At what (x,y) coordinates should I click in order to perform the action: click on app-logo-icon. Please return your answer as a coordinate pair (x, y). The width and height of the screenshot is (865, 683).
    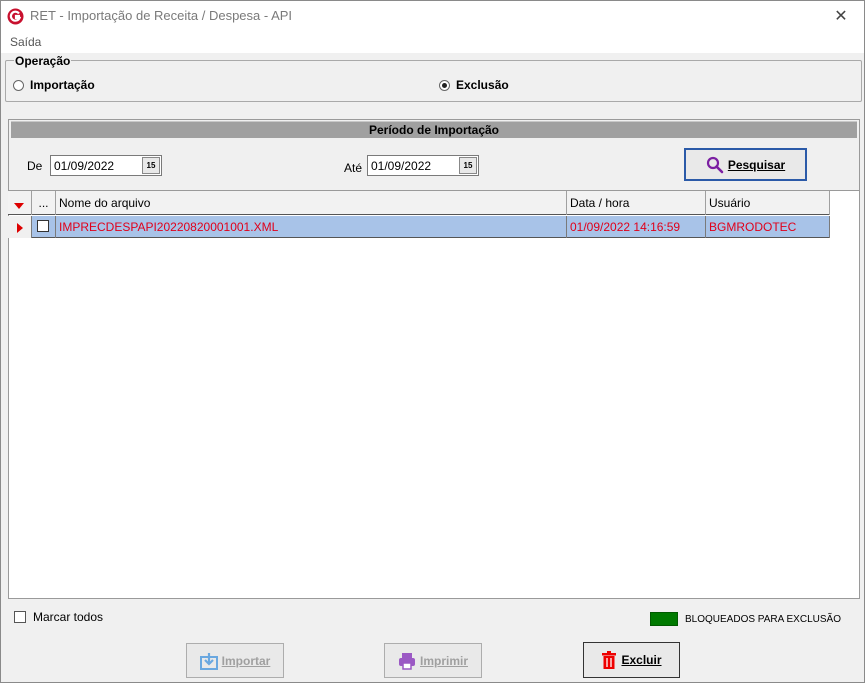
    Looking at the image, I should click on (15, 16).